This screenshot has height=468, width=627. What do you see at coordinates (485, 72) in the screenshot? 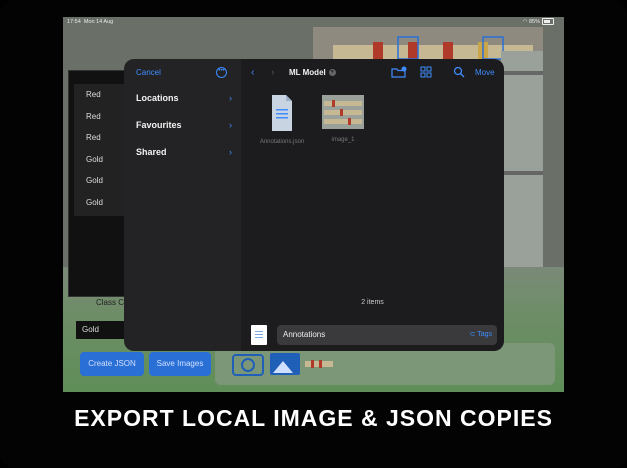
I see `move-button: Move` at bounding box center [485, 72].